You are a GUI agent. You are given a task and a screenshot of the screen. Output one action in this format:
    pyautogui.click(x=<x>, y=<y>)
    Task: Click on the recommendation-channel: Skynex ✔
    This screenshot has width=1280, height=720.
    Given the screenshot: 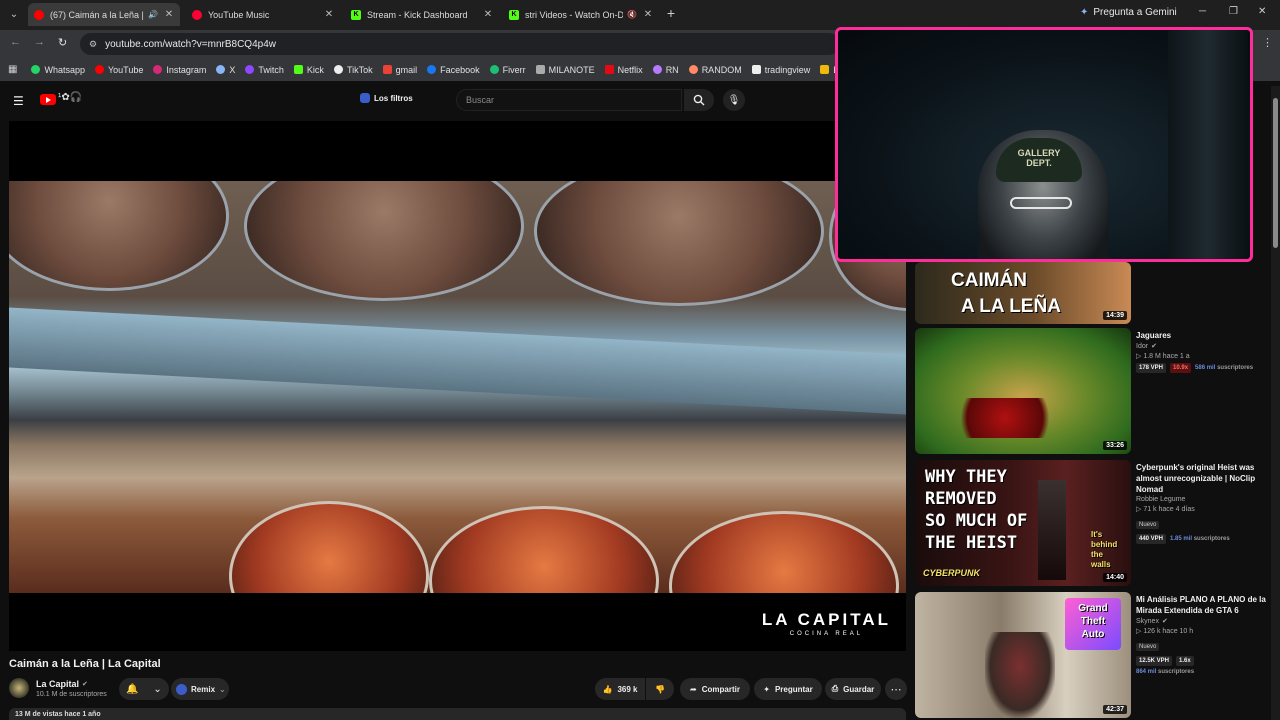 What is the action you would take?
    pyautogui.click(x=1201, y=621)
    